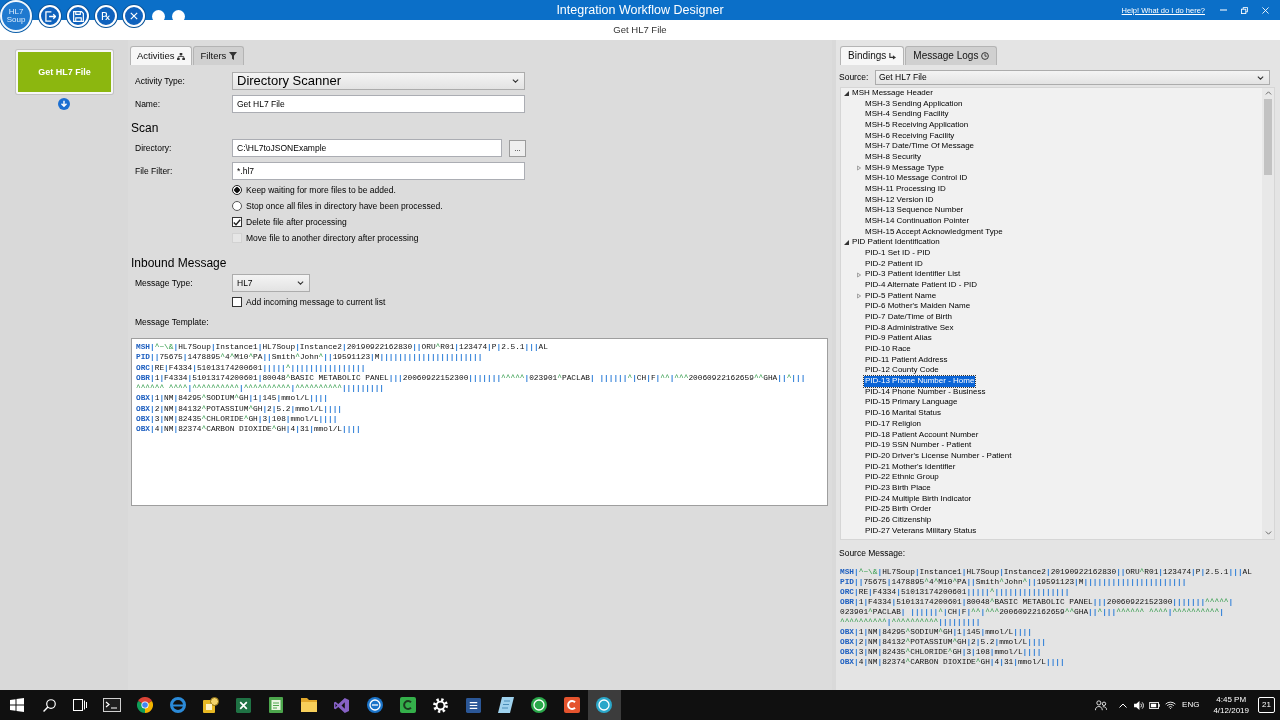 Image resolution: width=1280 pixels, height=720 pixels. I want to click on restore-icon, so click(1244, 10).